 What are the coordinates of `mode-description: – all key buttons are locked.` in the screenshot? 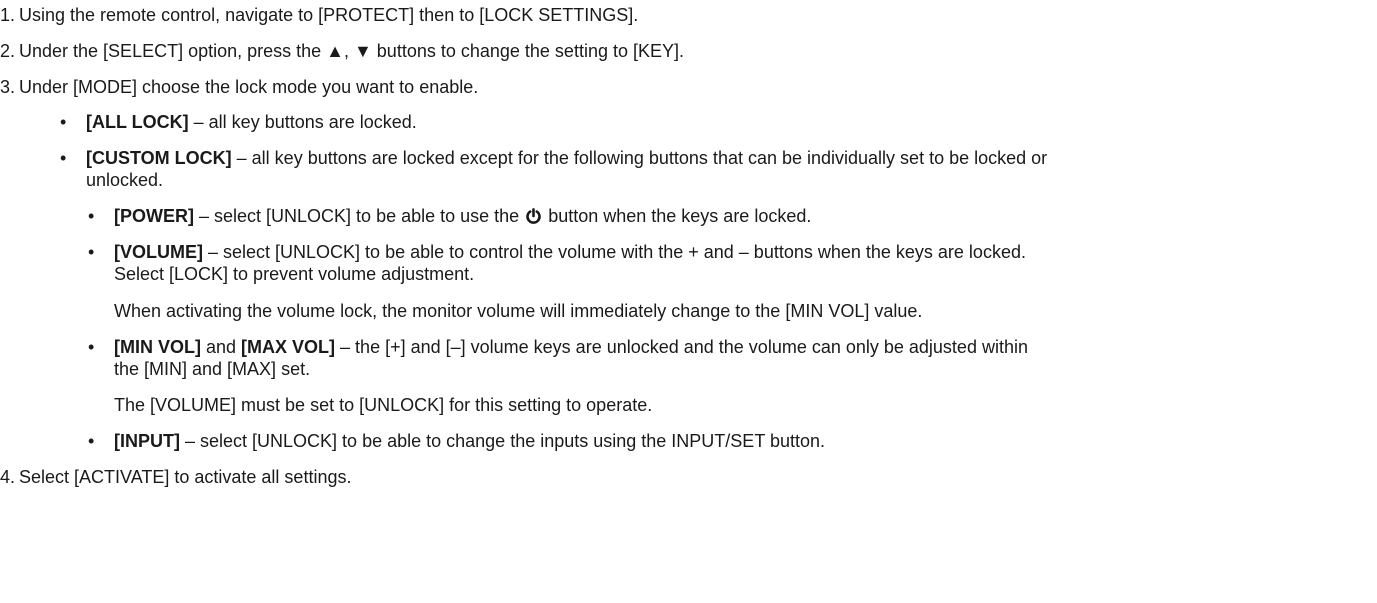 It's located at (302, 122).